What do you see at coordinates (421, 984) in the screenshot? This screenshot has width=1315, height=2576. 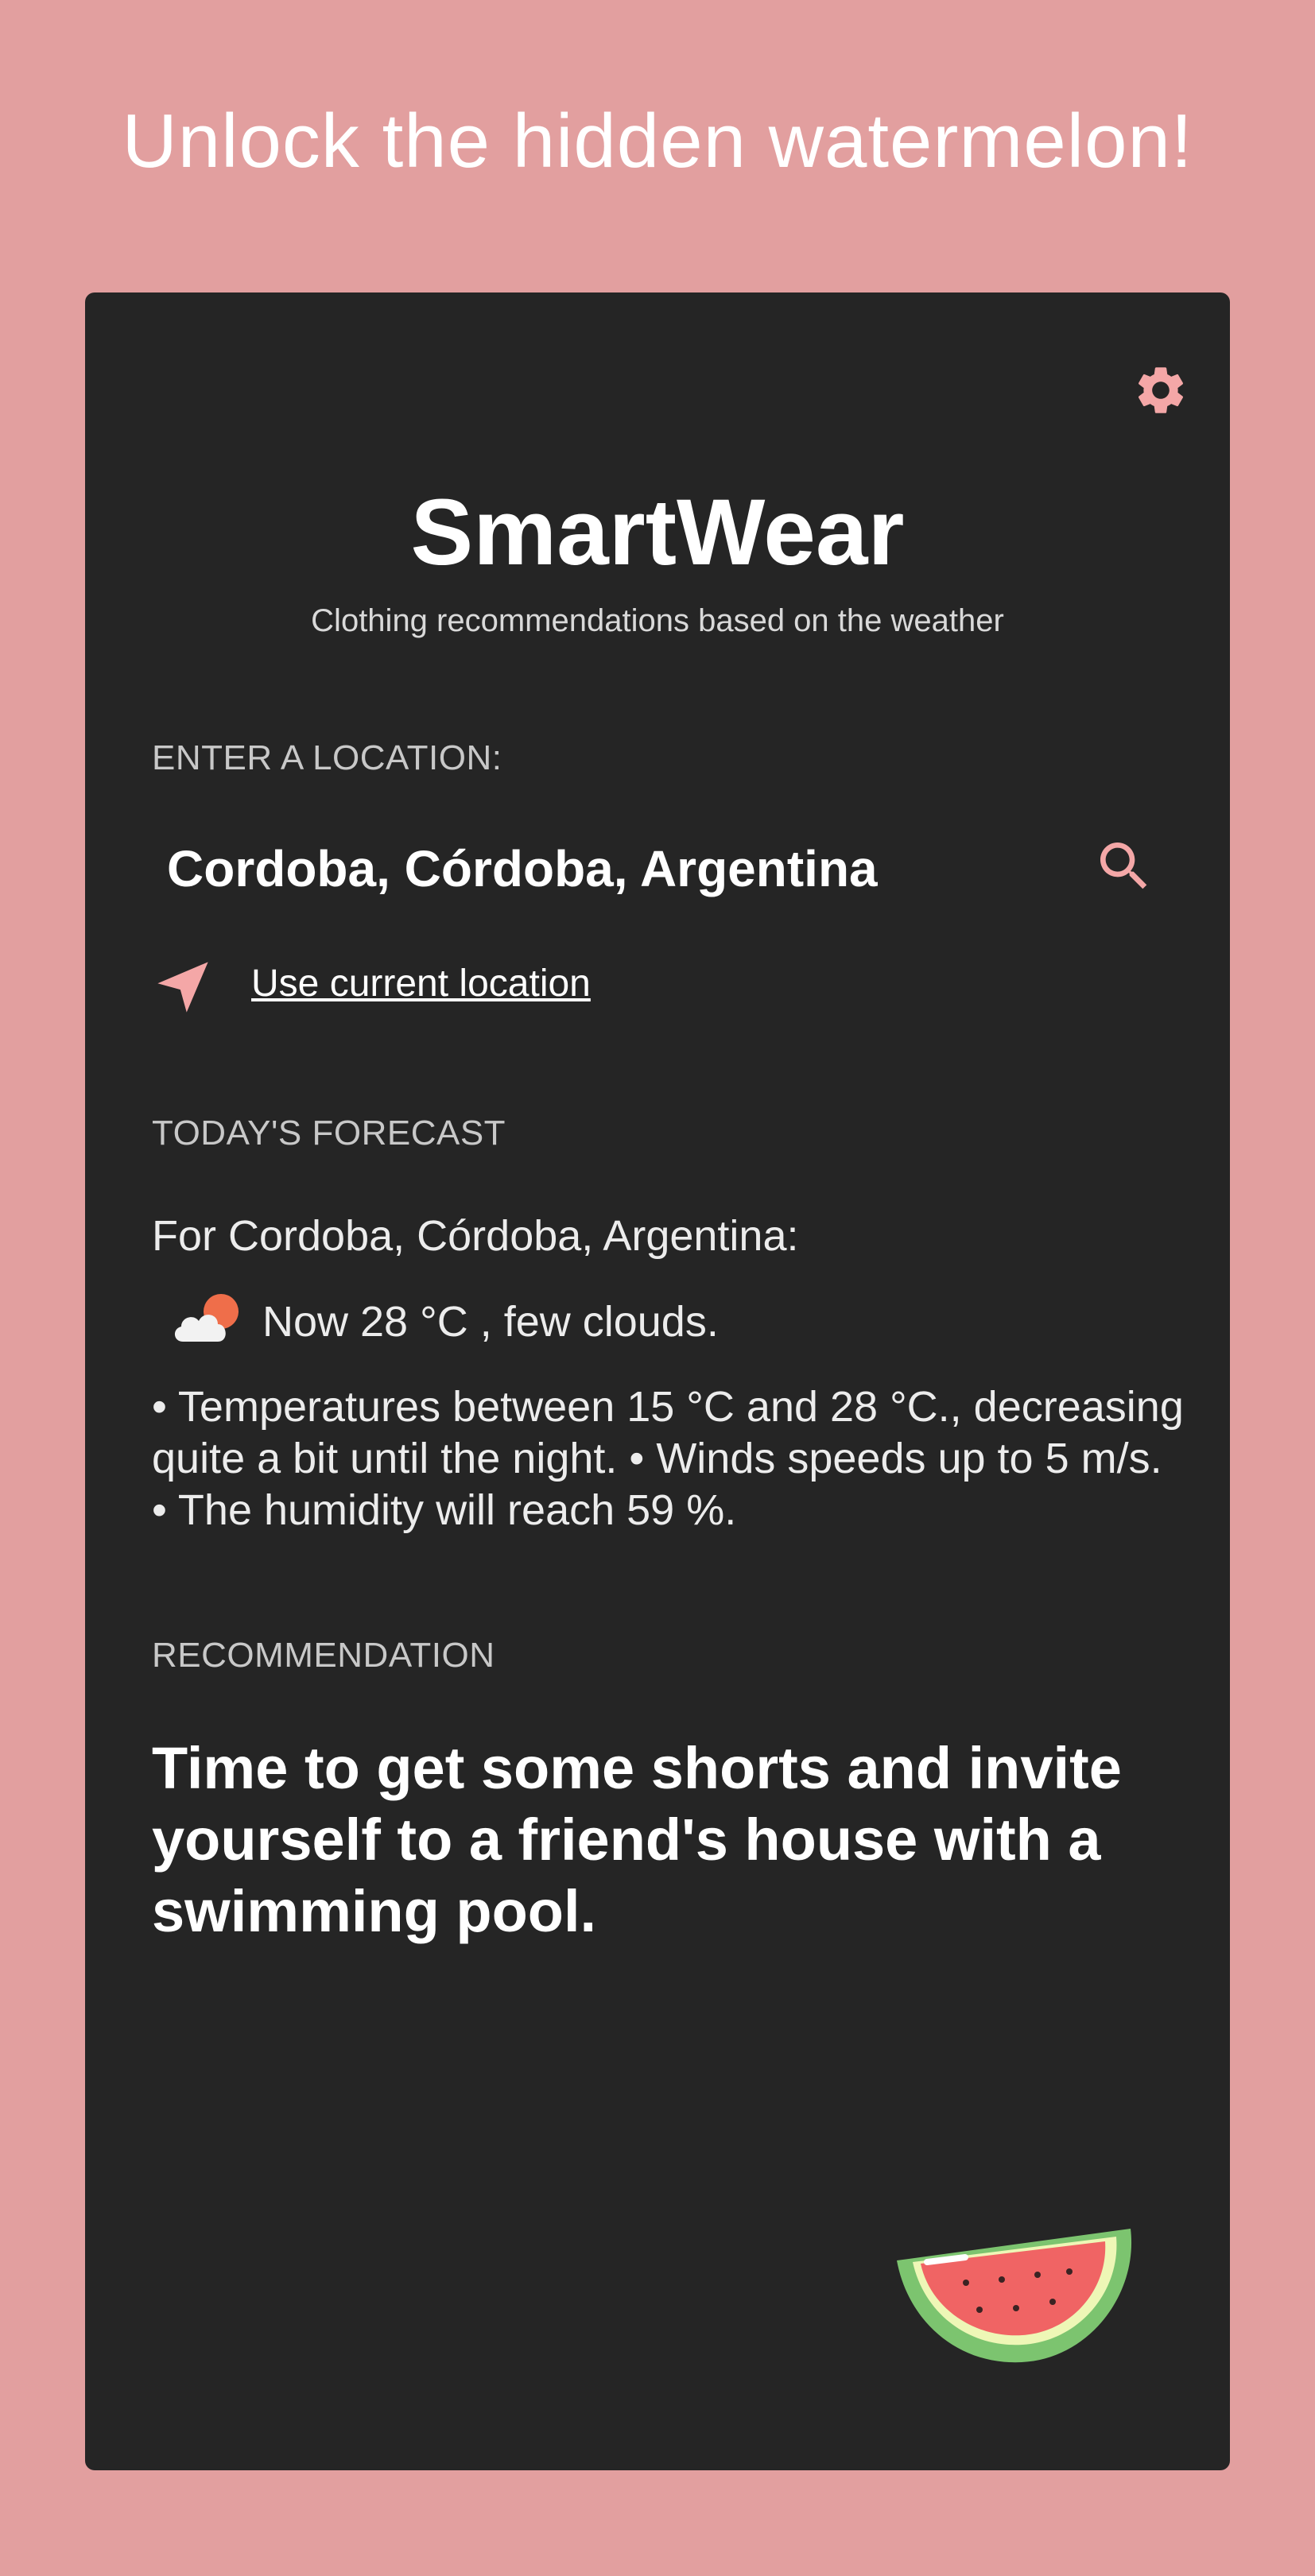 I see `use-current-location-link: Use current location` at bounding box center [421, 984].